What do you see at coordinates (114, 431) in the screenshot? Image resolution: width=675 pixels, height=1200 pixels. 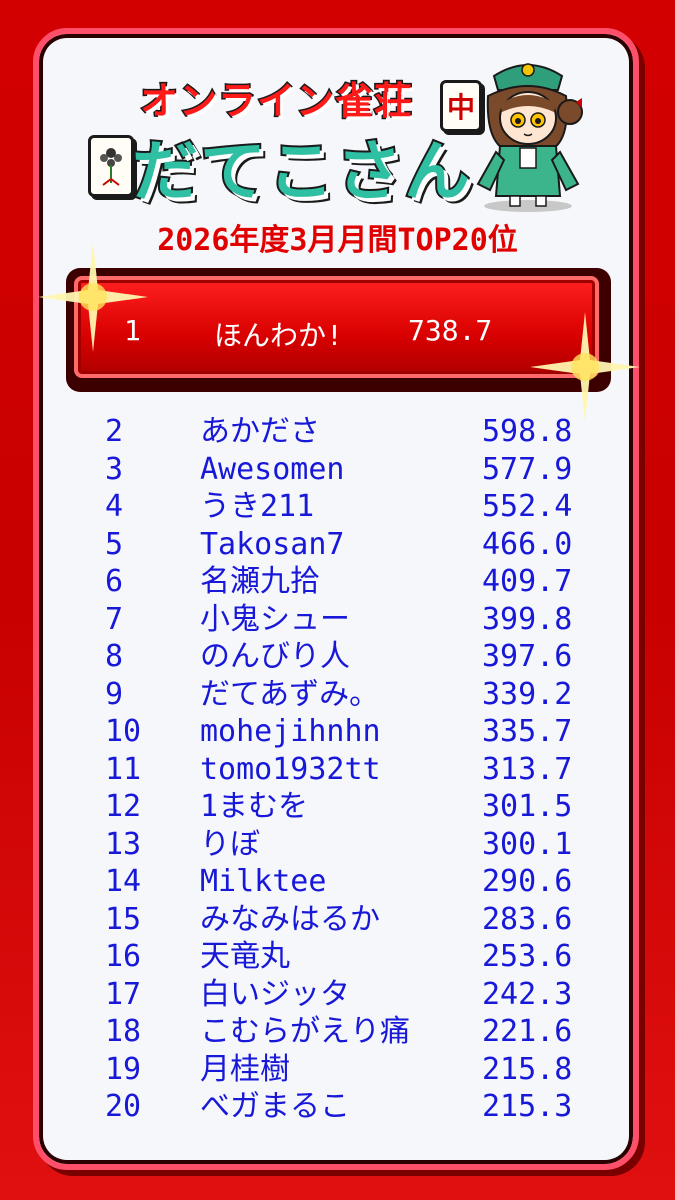 I see `rank-number: 2` at bounding box center [114, 431].